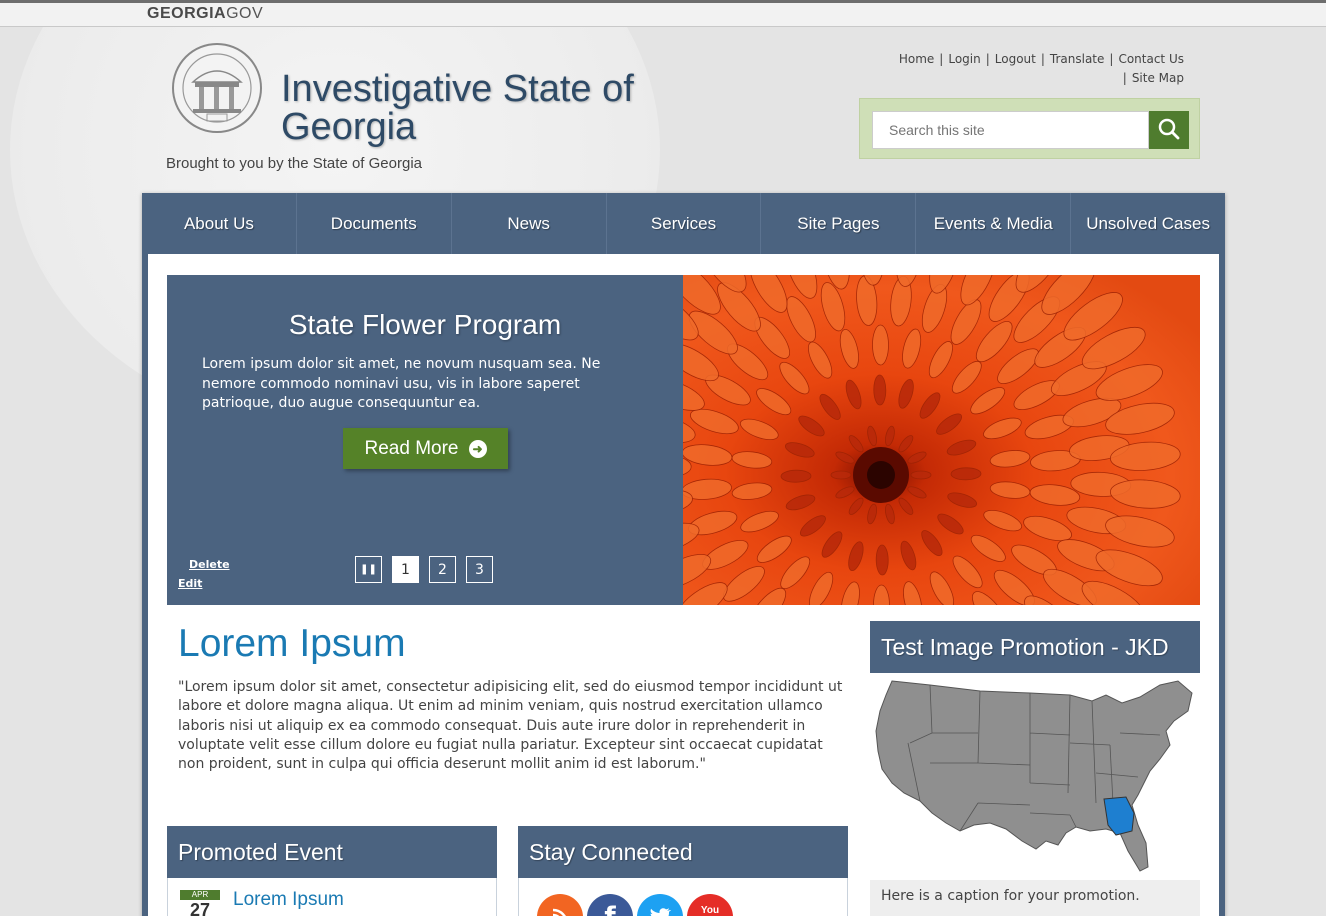 The image size is (1326, 916). I want to click on search-icon, so click(1169, 130).